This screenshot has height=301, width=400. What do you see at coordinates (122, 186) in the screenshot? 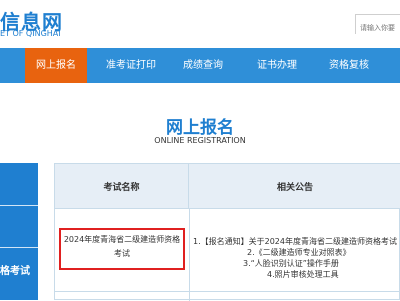
I see `column-header-exam-name: 考试名称` at bounding box center [122, 186].